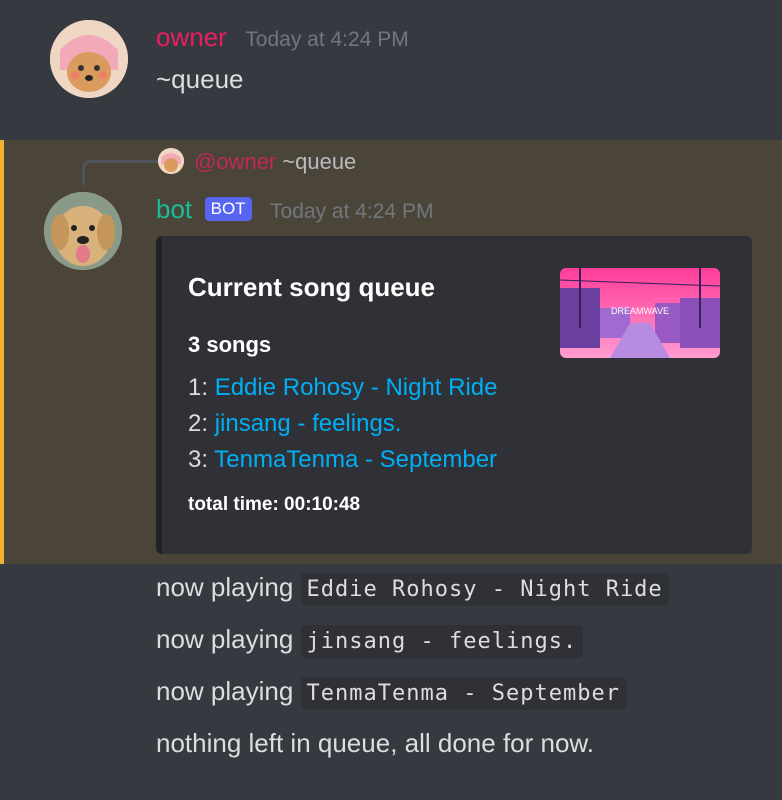  I want to click on queue-number: 2:, so click(198, 423).